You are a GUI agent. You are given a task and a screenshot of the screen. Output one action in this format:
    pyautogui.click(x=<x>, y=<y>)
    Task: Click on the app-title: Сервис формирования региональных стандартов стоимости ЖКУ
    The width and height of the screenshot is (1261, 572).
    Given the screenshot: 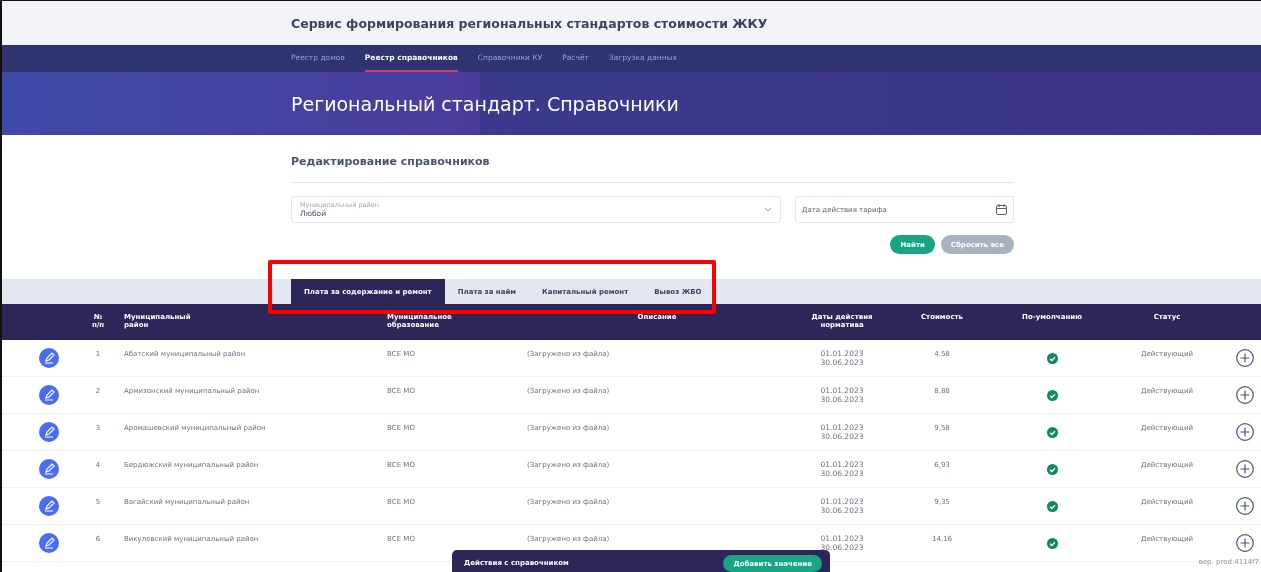 What is the action you would take?
    pyautogui.click(x=530, y=23)
    